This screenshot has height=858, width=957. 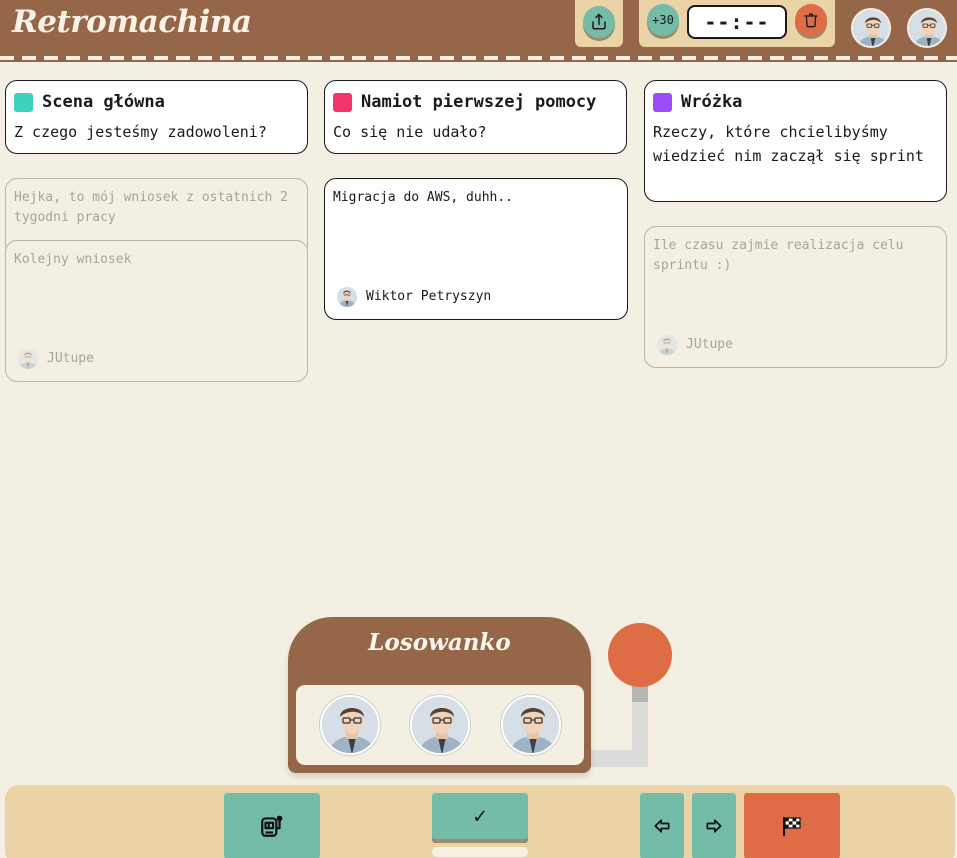 What do you see at coordinates (480, 852) in the screenshot?
I see `ready-progress-bar` at bounding box center [480, 852].